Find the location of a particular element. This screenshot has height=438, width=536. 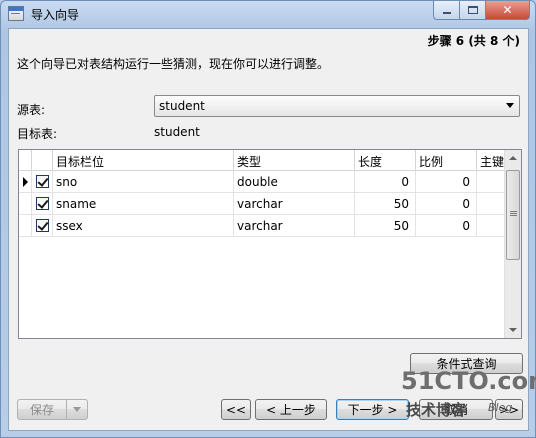

column-header-length: 长度 is located at coordinates (385, 160).